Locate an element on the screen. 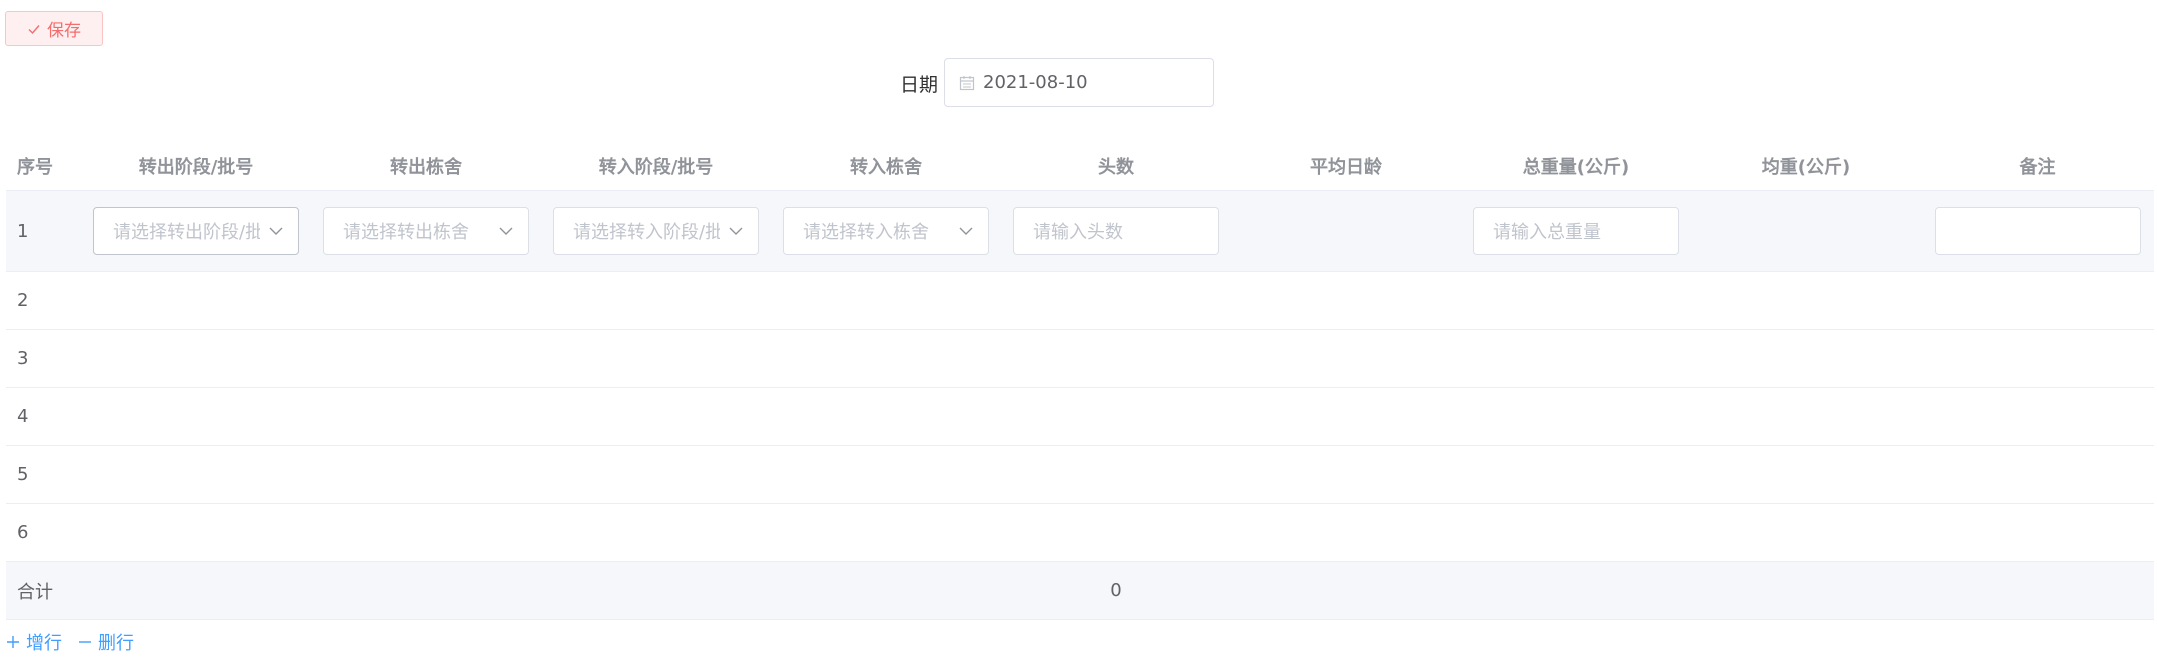 The image size is (2157, 662). table-row: 1 请选择转出阶段/批号 请选择转出栋舍 请选择转入阶段/批号 请选择转 is located at coordinates (1080, 231).